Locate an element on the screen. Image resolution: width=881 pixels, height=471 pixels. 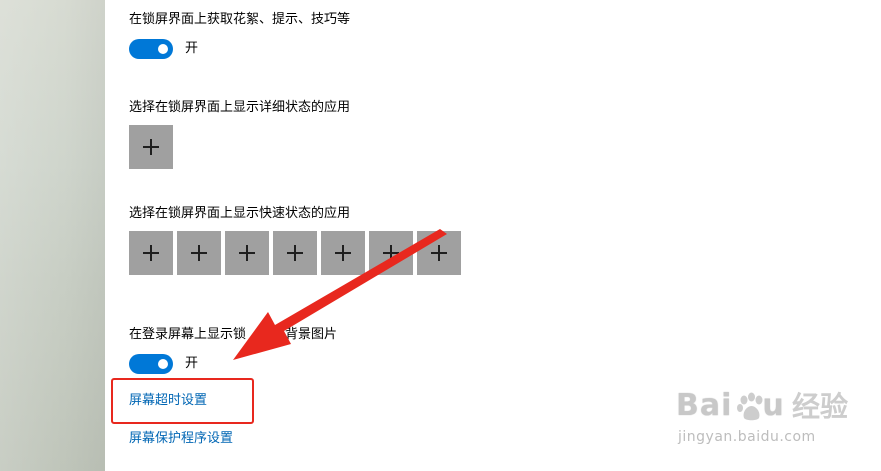
watermark-brand: Bai u is located at coordinates (730, 406).